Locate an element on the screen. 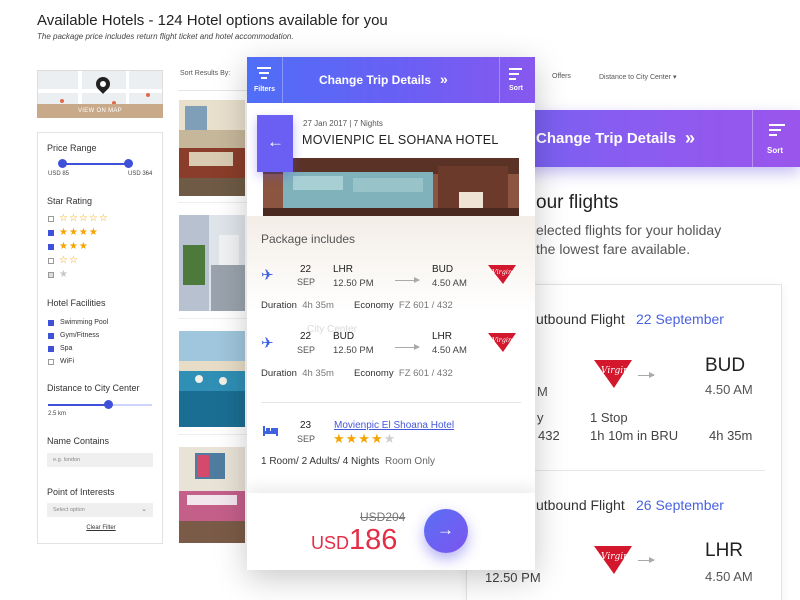  flight1-day: 22 is located at coordinates (306, 269).